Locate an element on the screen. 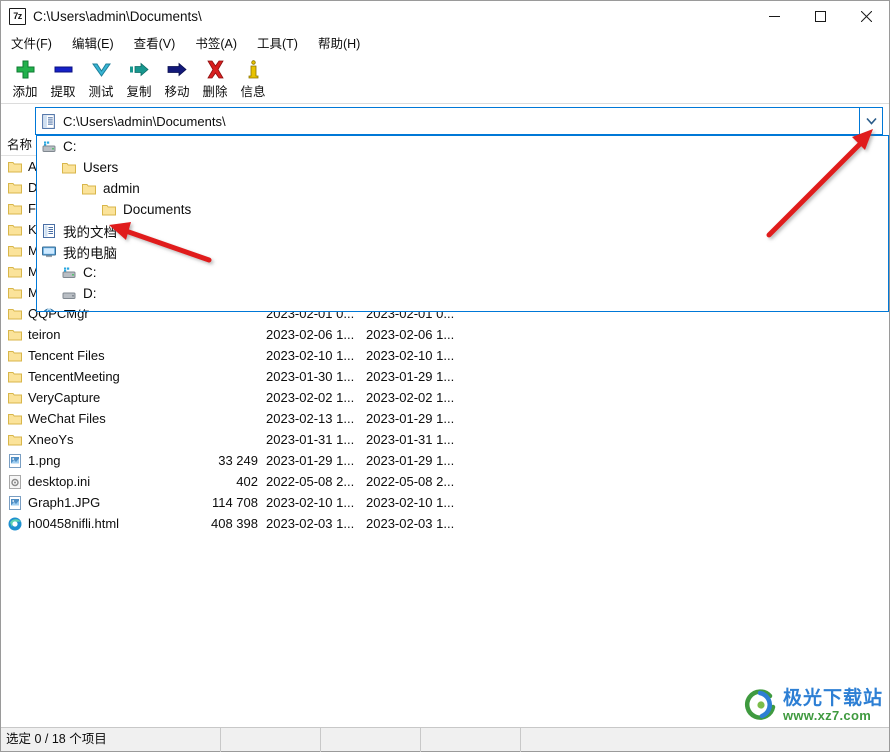 Image resolution: width=890 pixels, height=752 pixels. menu-help: 帮助(H) is located at coordinates (343, 43).